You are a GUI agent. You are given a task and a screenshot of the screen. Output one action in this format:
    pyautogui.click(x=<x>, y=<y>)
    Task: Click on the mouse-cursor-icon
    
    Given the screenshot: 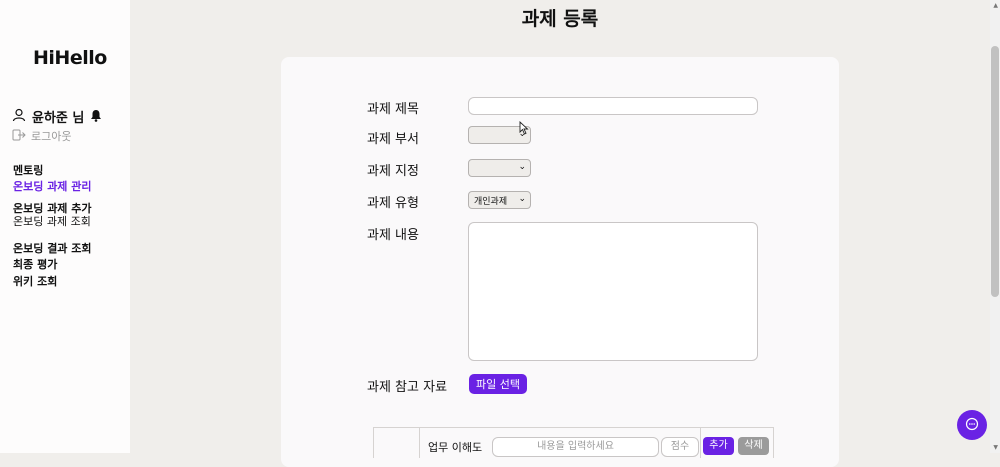 What is the action you would take?
    pyautogui.click(x=524, y=129)
    